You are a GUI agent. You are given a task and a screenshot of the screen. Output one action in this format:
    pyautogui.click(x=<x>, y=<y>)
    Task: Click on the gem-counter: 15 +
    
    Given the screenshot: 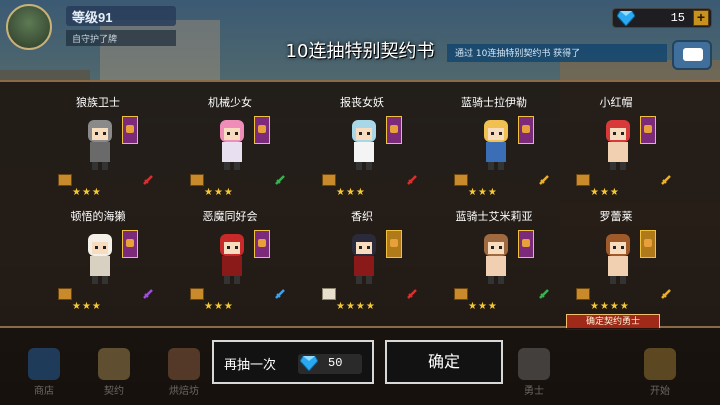 What is the action you would take?
    pyautogui.click(x=662, y=18)
    